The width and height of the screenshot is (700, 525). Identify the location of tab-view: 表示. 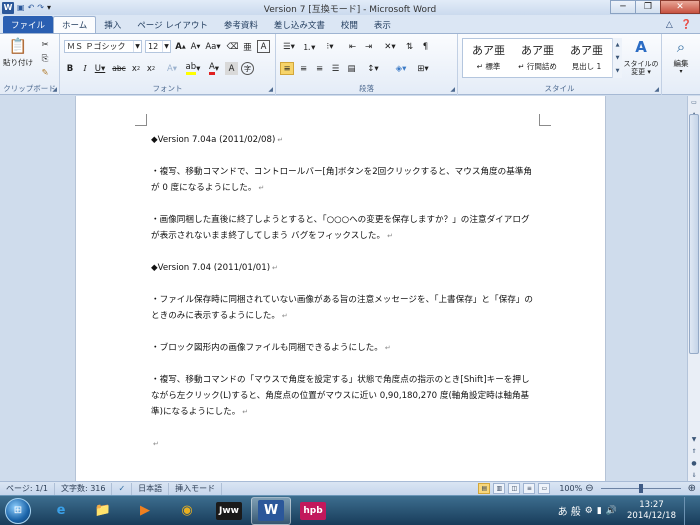
(382, 24).